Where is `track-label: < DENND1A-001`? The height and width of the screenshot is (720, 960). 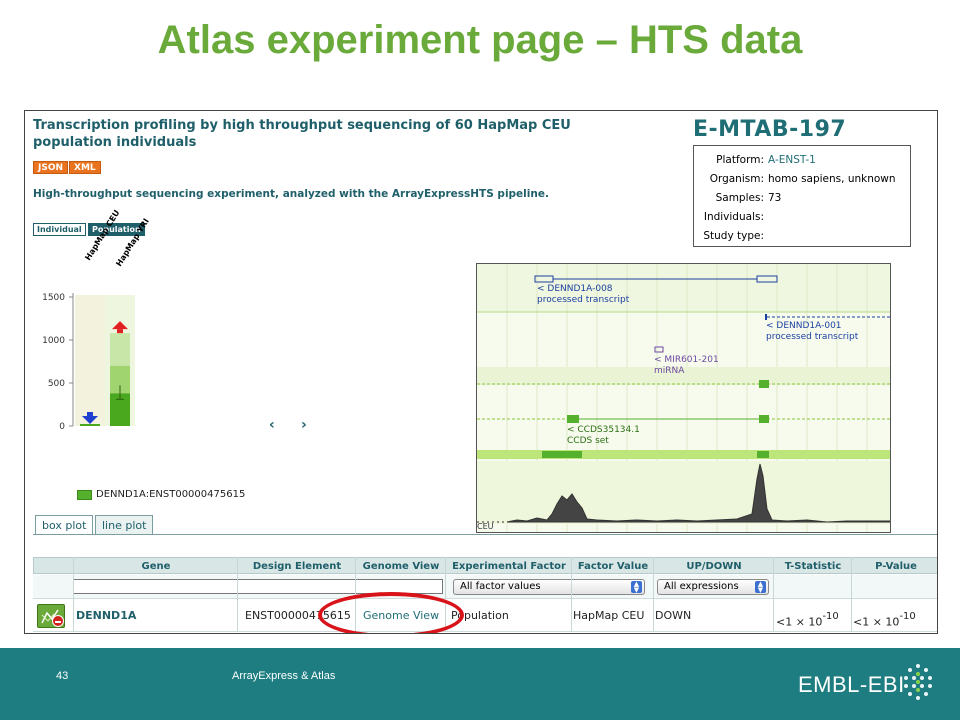 track-label: < DENND1A-001 is located at coordinates (804, 326).